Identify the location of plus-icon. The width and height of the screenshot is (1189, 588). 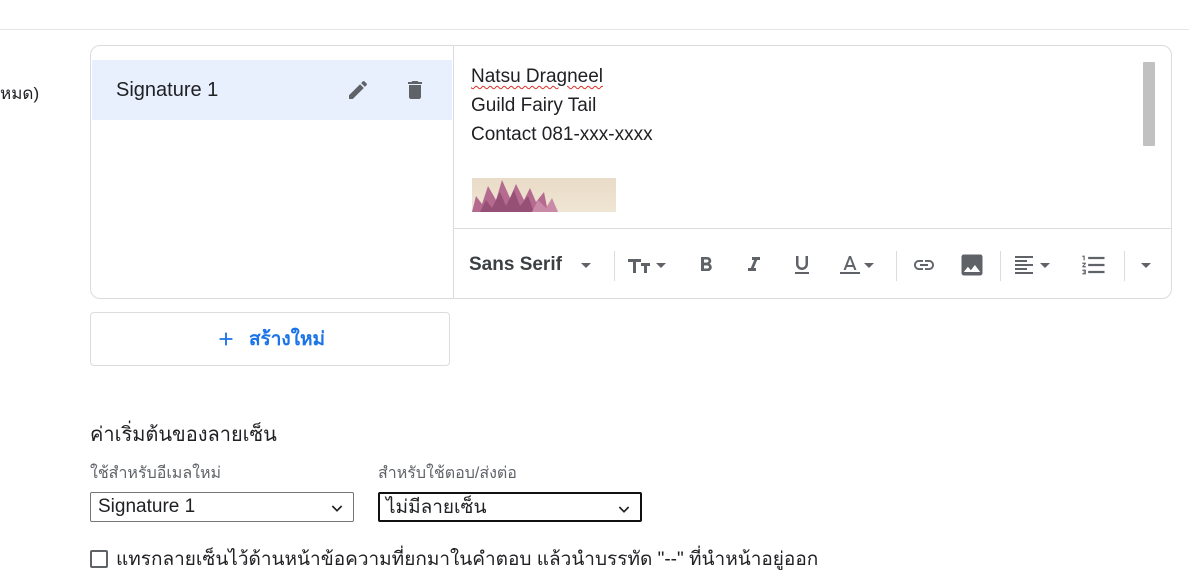
(226, 339).